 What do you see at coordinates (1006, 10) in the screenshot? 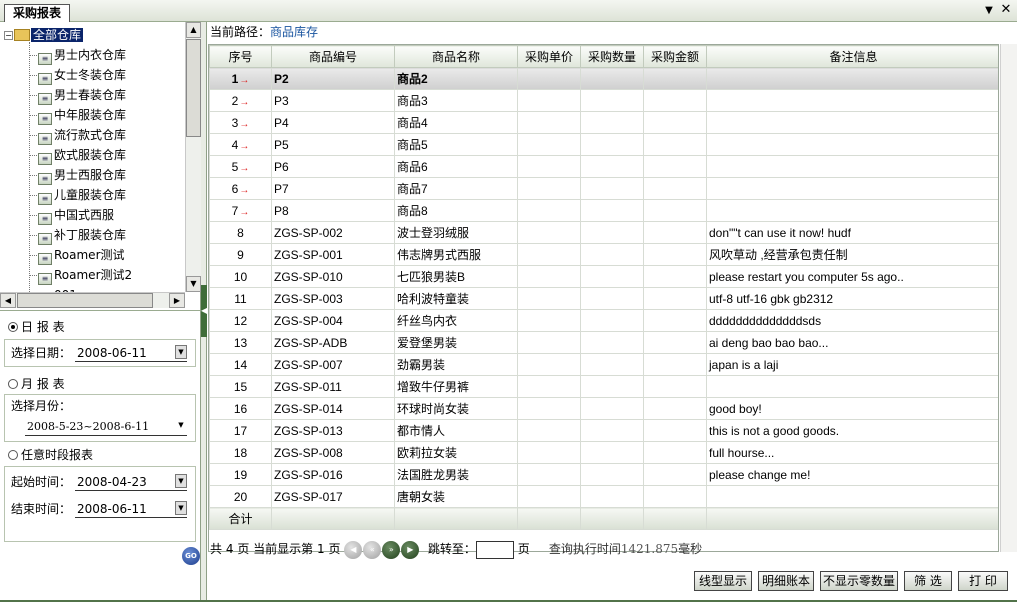
I see `close-icon: ✕` at bounding box center [1006, 10].